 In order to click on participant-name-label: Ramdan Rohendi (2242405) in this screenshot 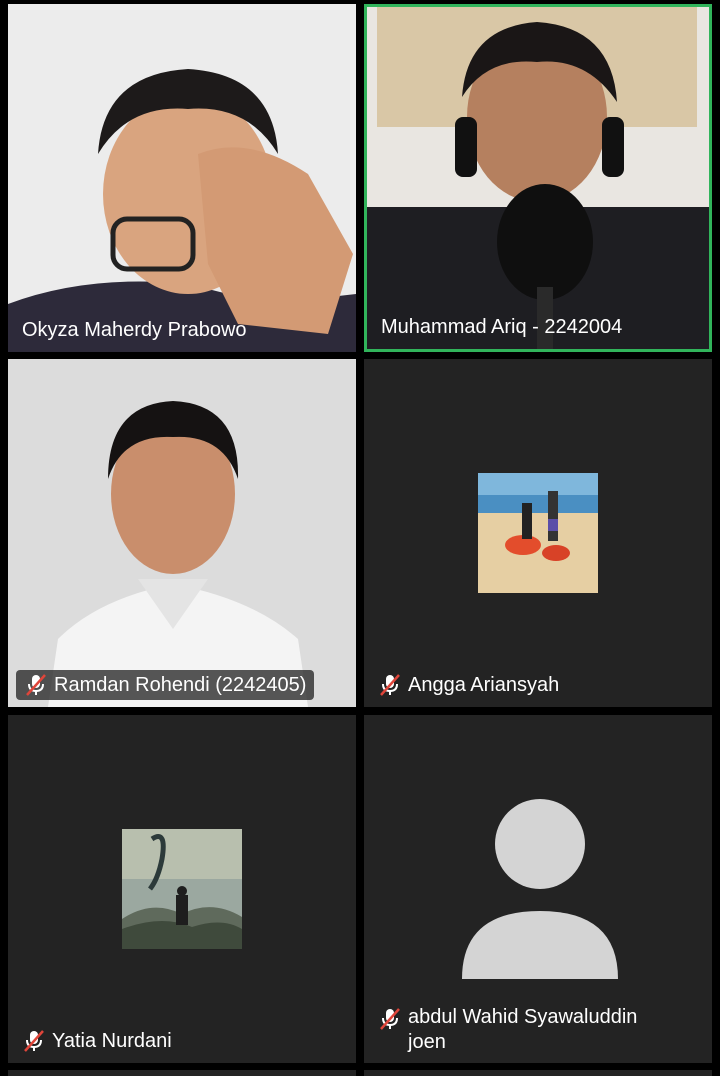, I will do `click(165, 685)`.